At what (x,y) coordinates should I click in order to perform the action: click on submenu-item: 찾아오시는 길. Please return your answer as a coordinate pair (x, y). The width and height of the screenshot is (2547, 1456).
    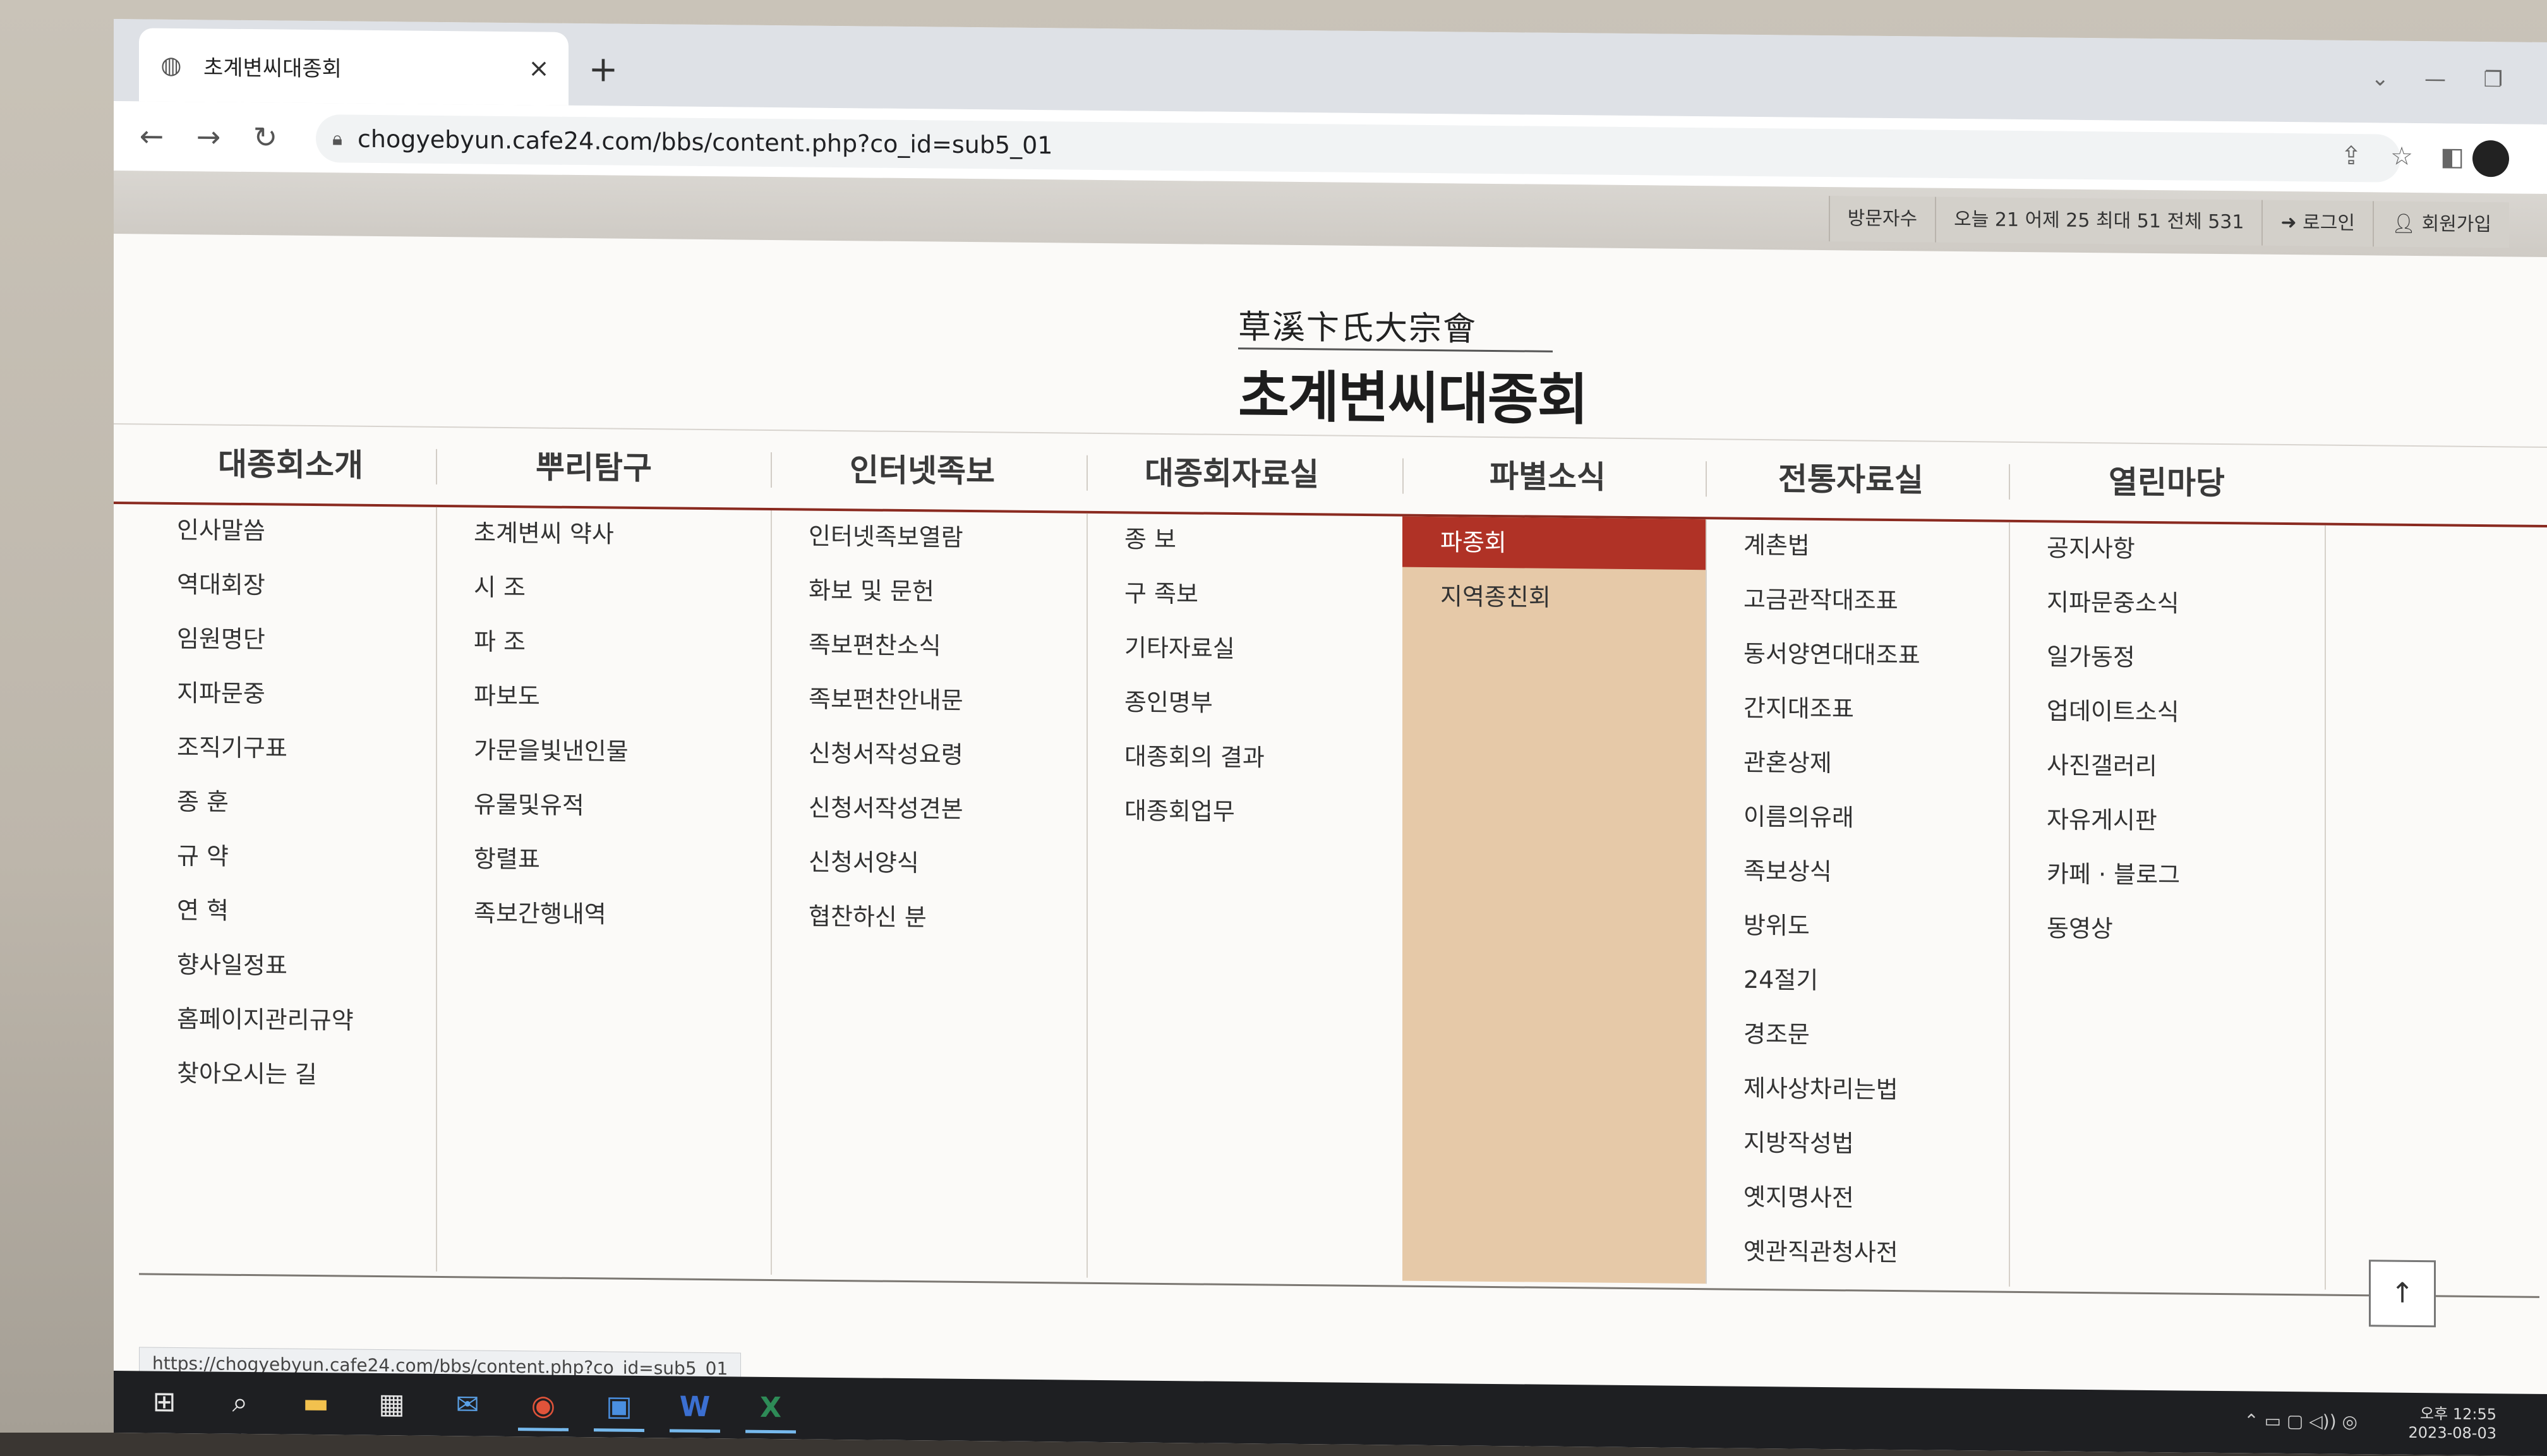
    Looking at the image, I should click on (287, 1074).